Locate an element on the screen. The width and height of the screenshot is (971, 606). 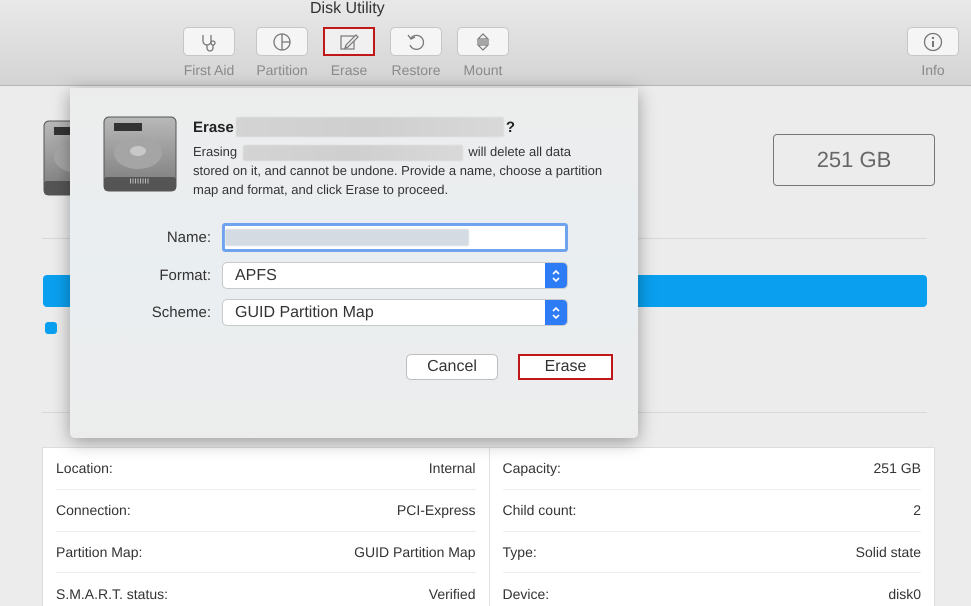
cancel-button: Cancel is located at coordinates (452, 367).